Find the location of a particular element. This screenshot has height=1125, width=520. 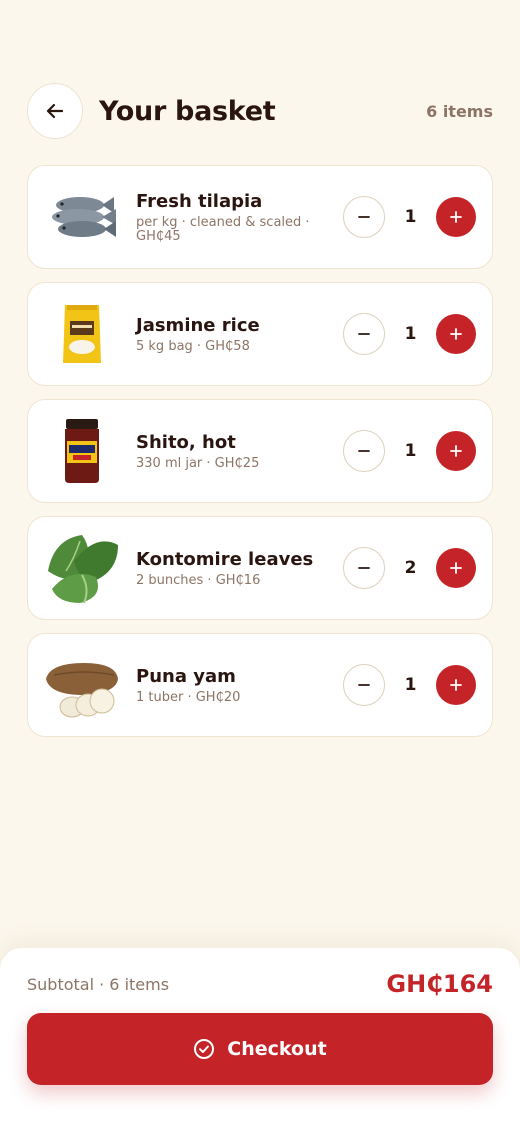

quantity-stepper: 2 is located at coordinates (409, 568).